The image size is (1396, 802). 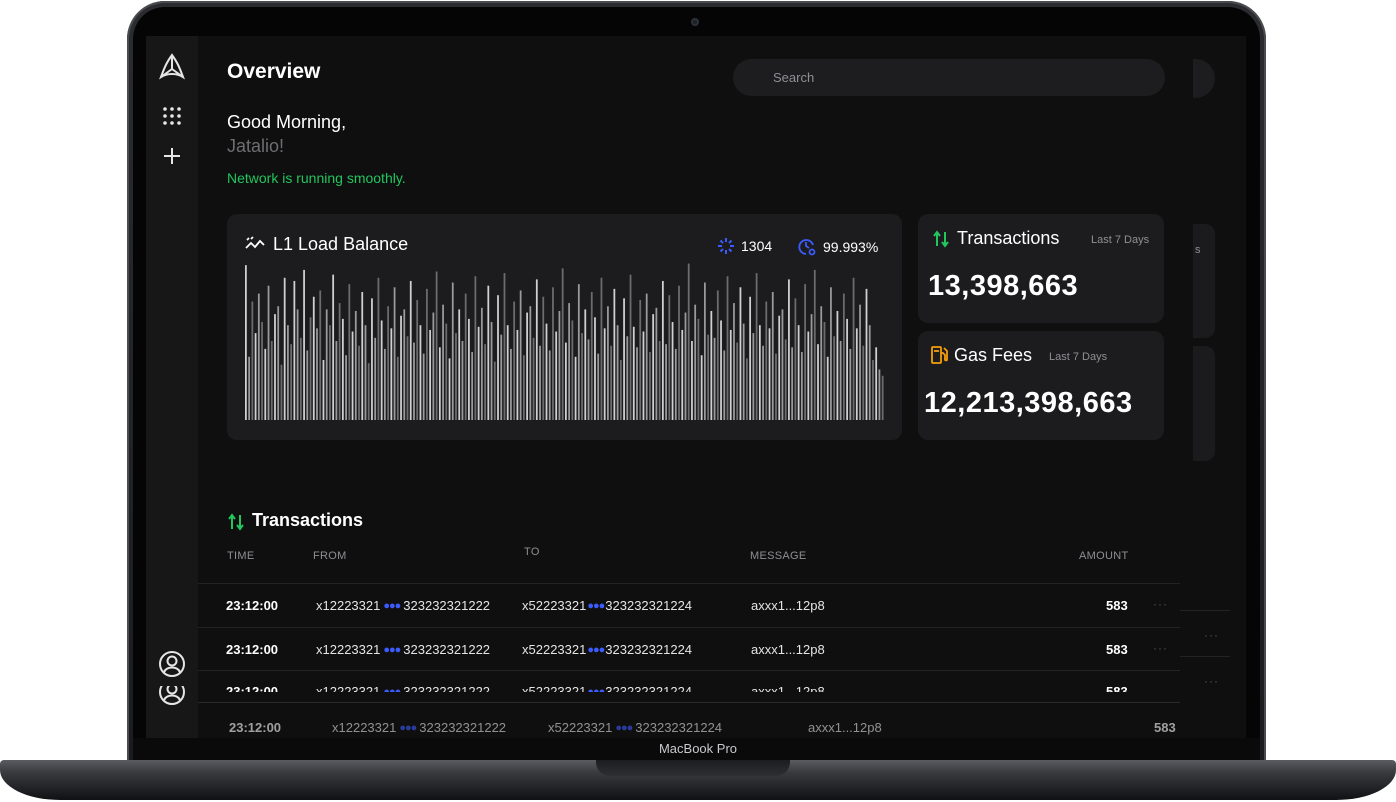 I want to click on loader-icon, so click(x=726, y=246).